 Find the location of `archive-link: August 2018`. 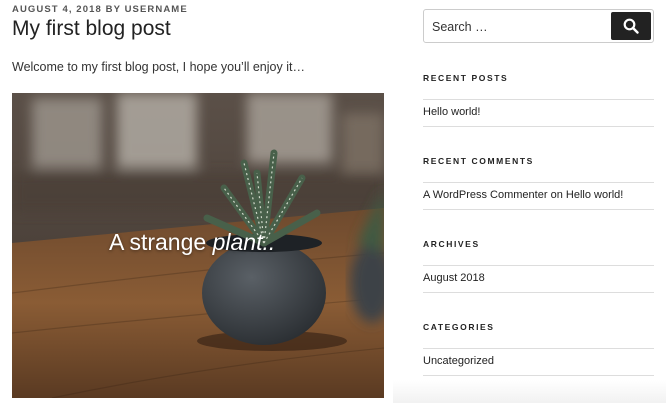

archive-link: August 2018 is located at coordinates (454, 278).